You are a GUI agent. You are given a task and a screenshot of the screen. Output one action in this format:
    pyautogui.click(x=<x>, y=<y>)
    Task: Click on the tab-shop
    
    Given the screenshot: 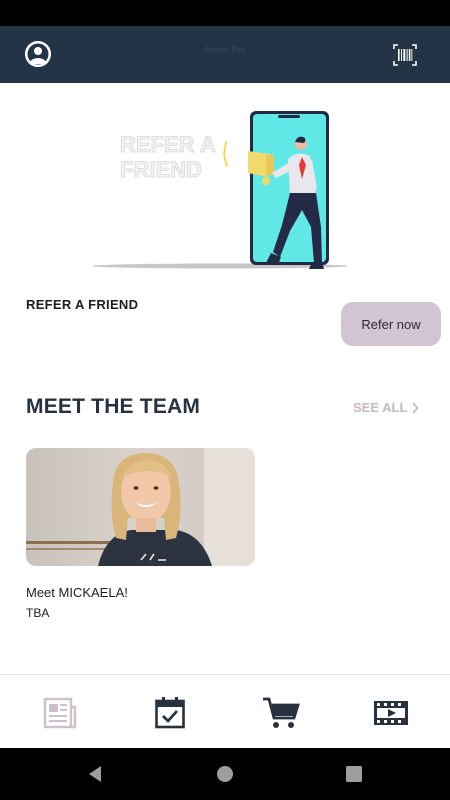 What is the action you would take?
    pyautogui.click(x=281, y=713)
    